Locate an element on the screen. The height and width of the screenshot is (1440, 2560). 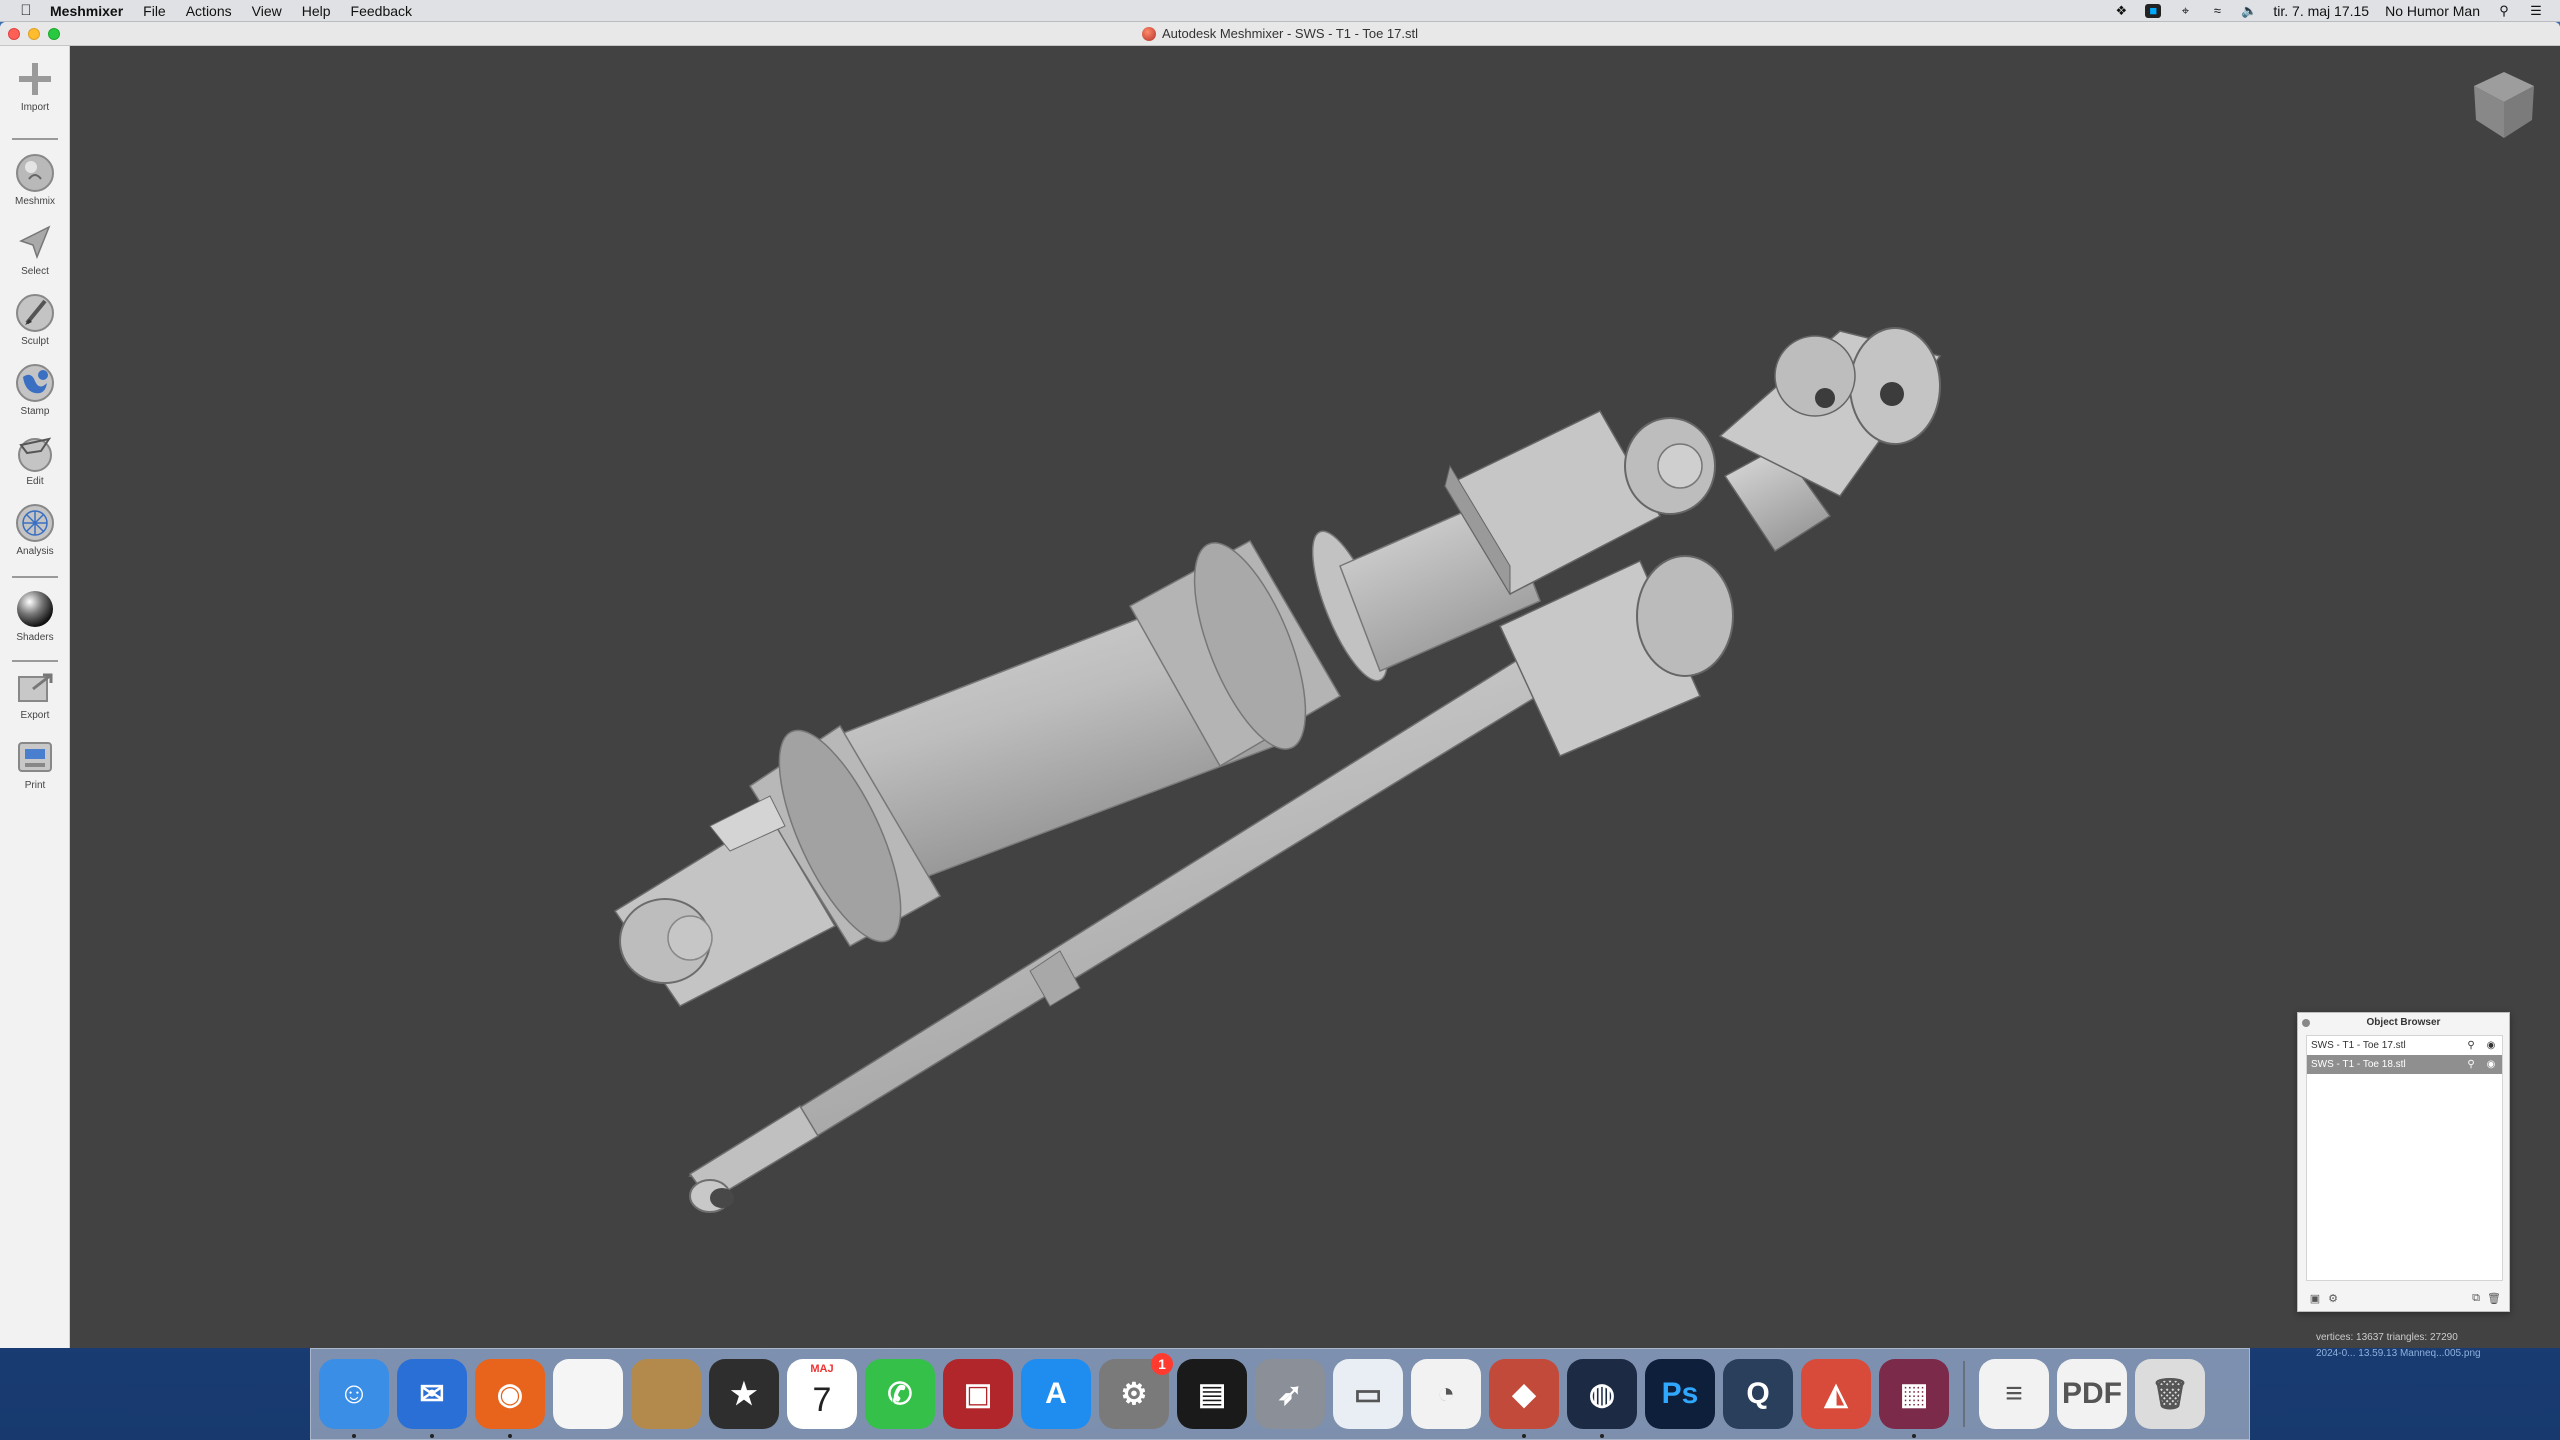
tool-stamp: Stamp is located at coordinates (35, 389).